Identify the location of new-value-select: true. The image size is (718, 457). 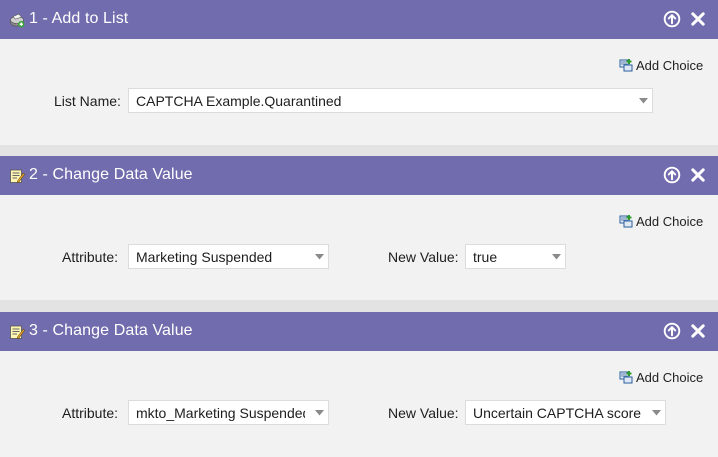
(515, 256).